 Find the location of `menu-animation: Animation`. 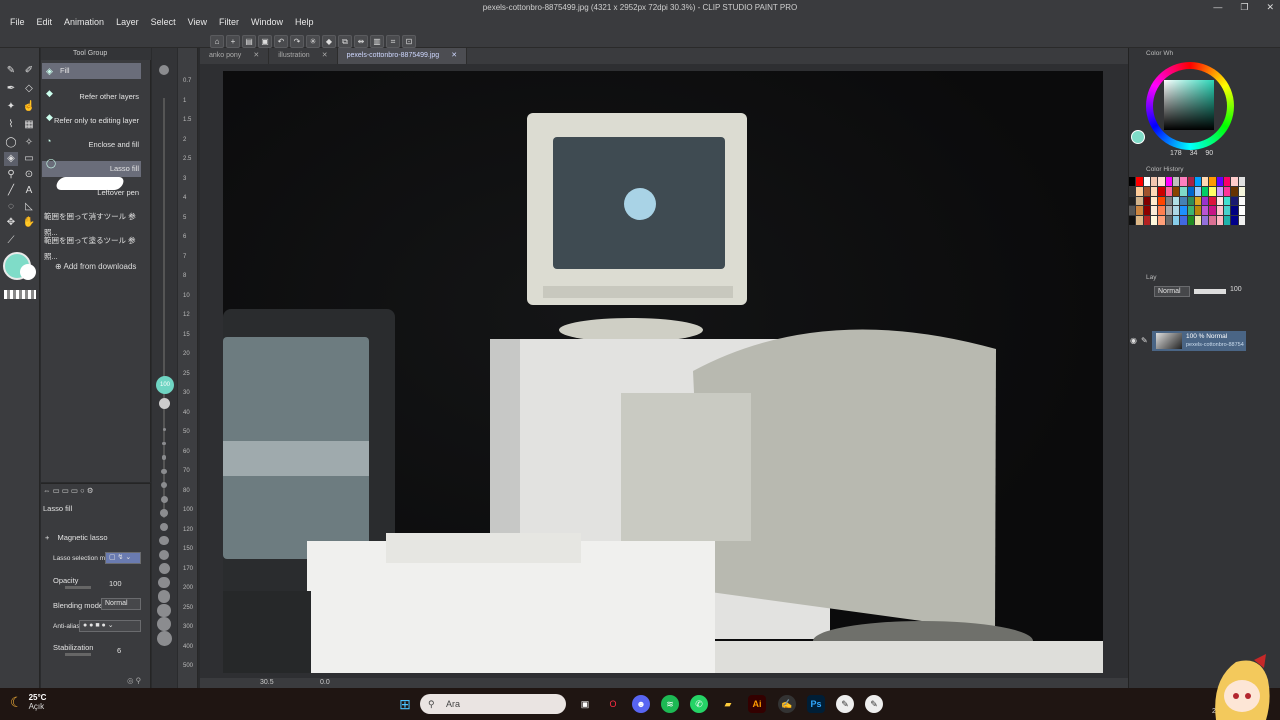

menu-animation: Animation is located at coordinates (84, 22).